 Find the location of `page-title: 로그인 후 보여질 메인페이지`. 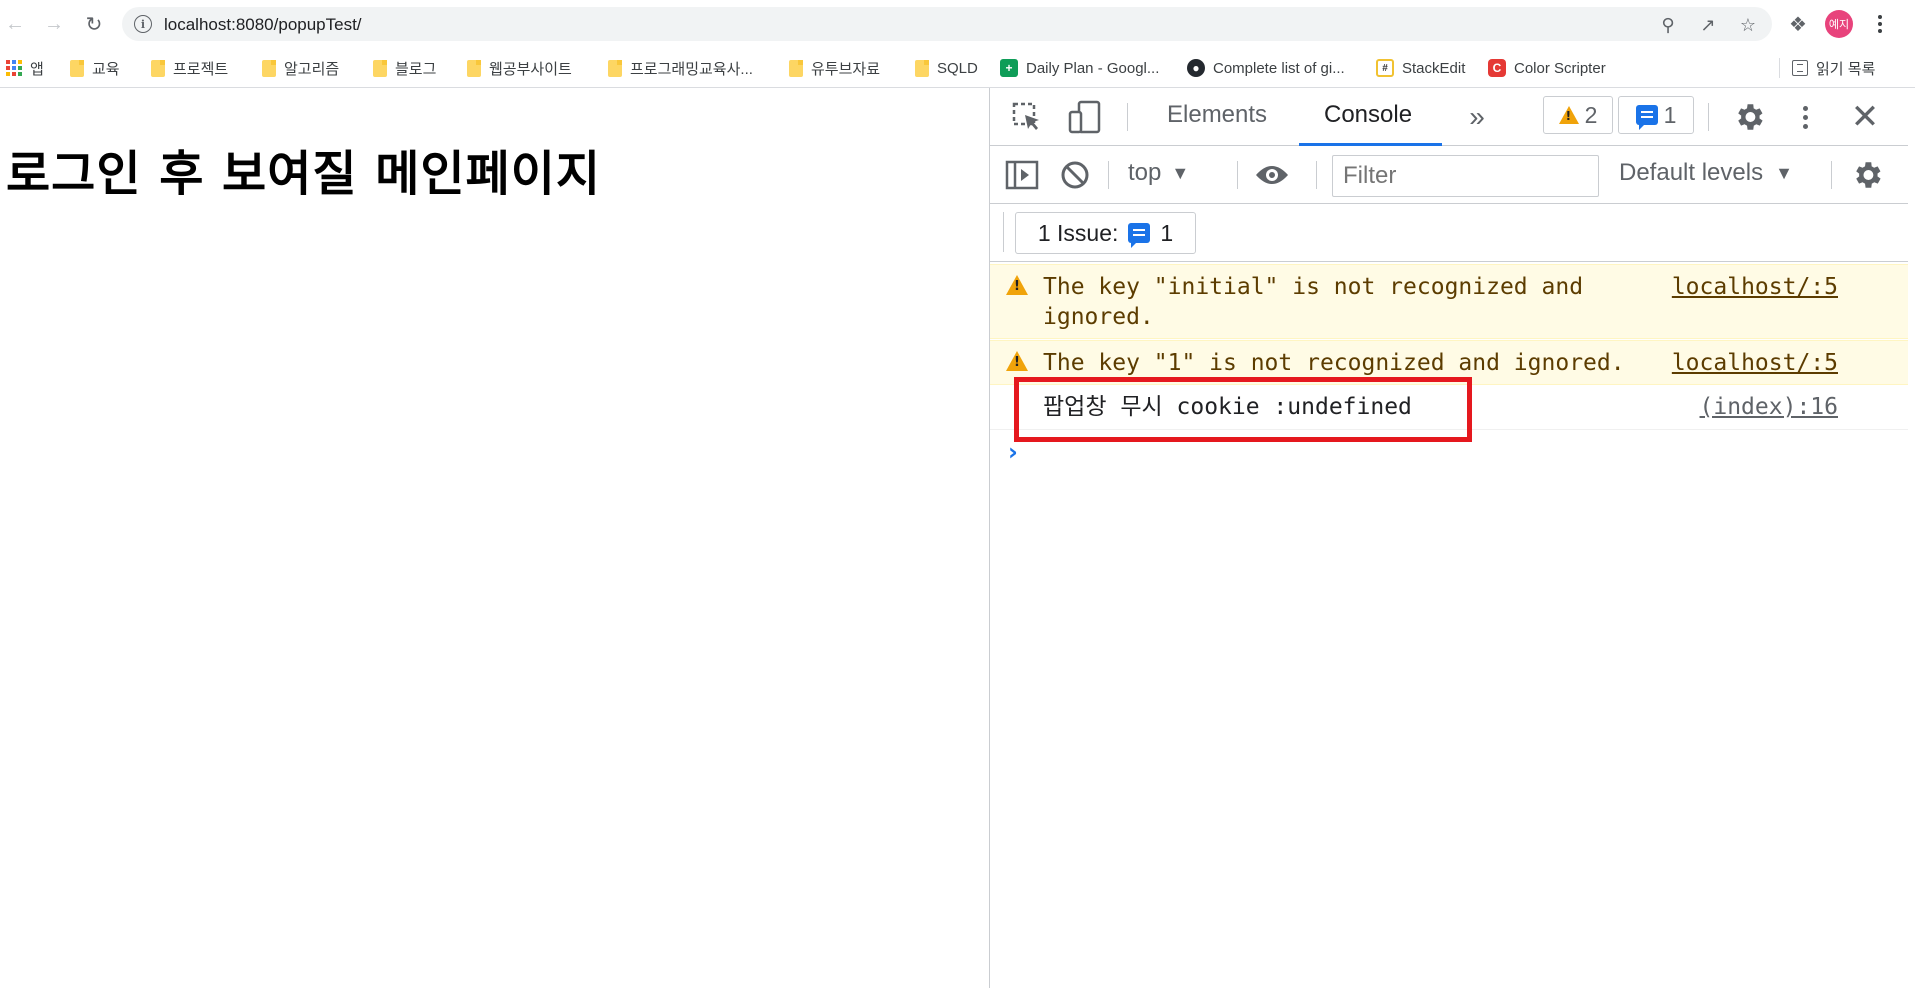

page-title: 로그인 후 보여질 메인페이지 is located at coordinates (304, 174).